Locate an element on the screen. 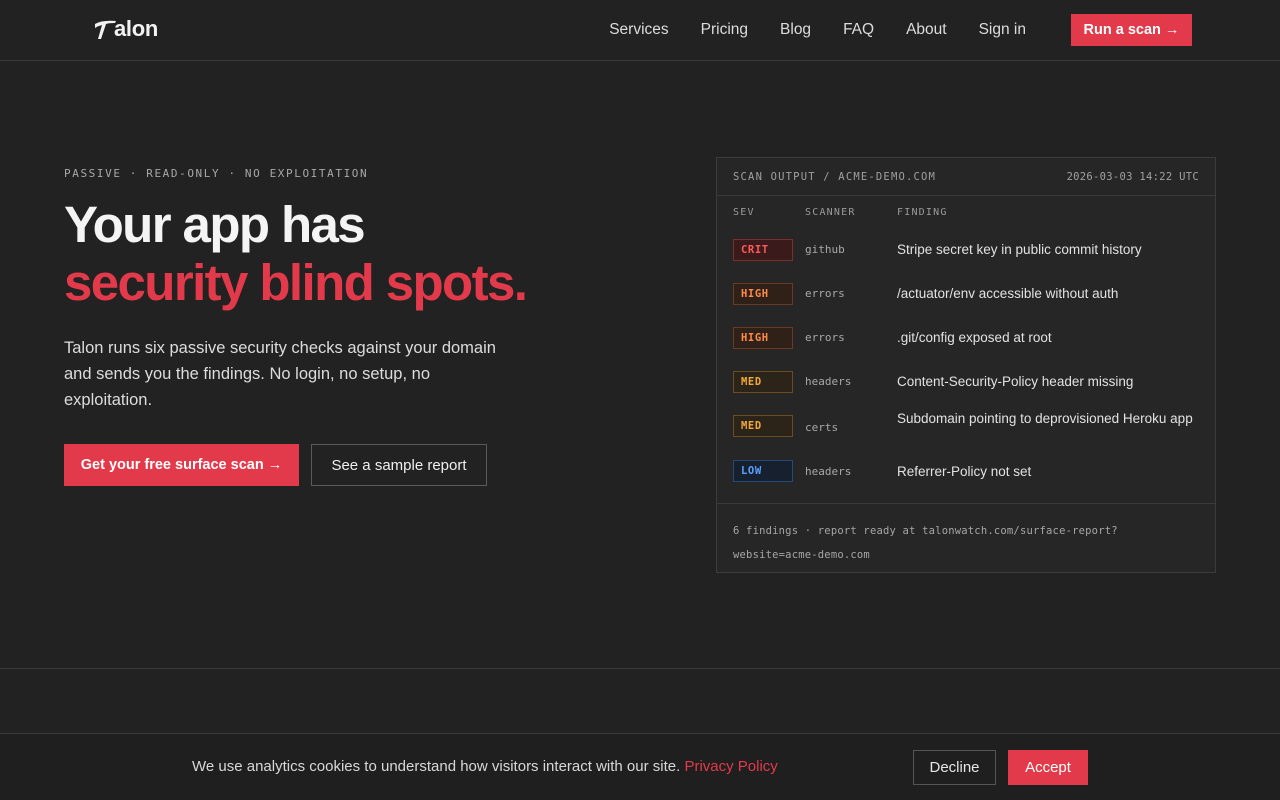  section-divider is located at coordinates (640, 668).